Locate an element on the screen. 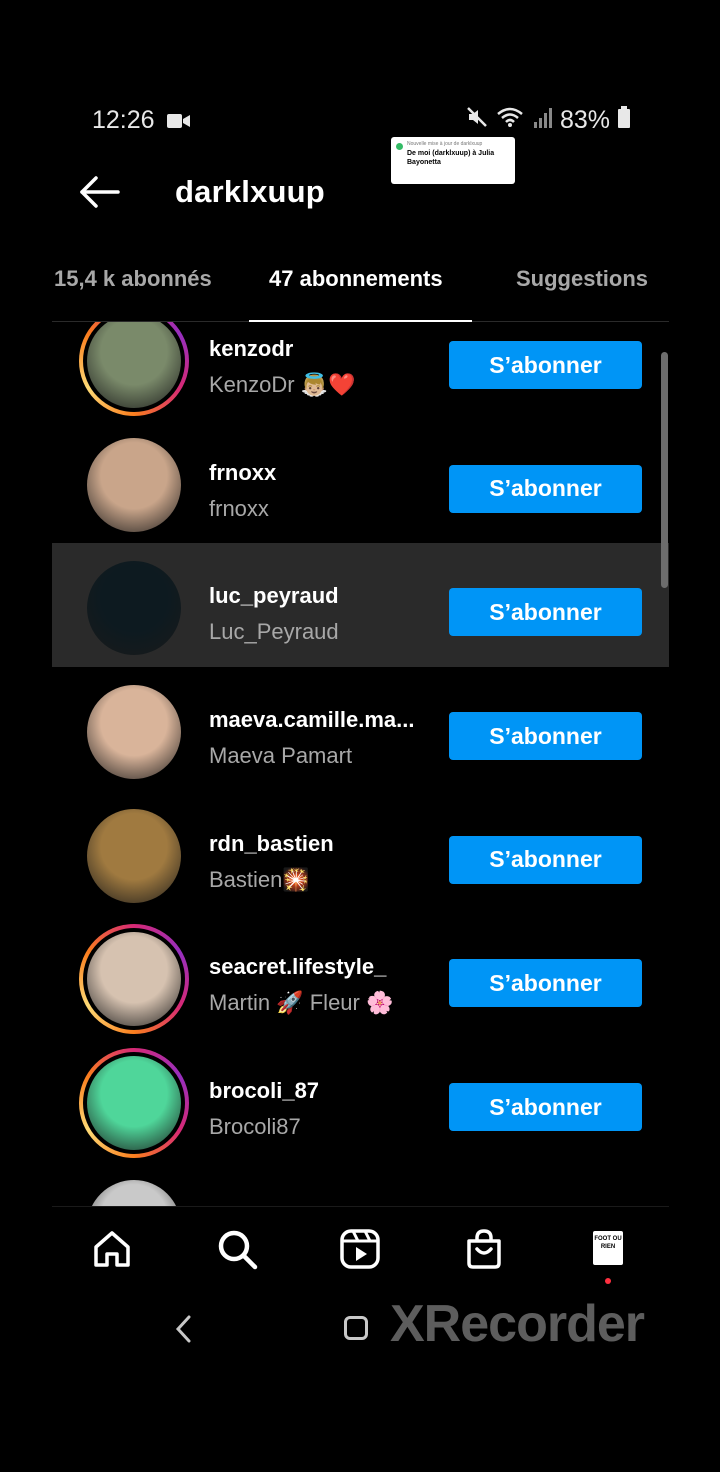 The image size is (720, 1472). search-icon is located at coordinates (237, 1249).